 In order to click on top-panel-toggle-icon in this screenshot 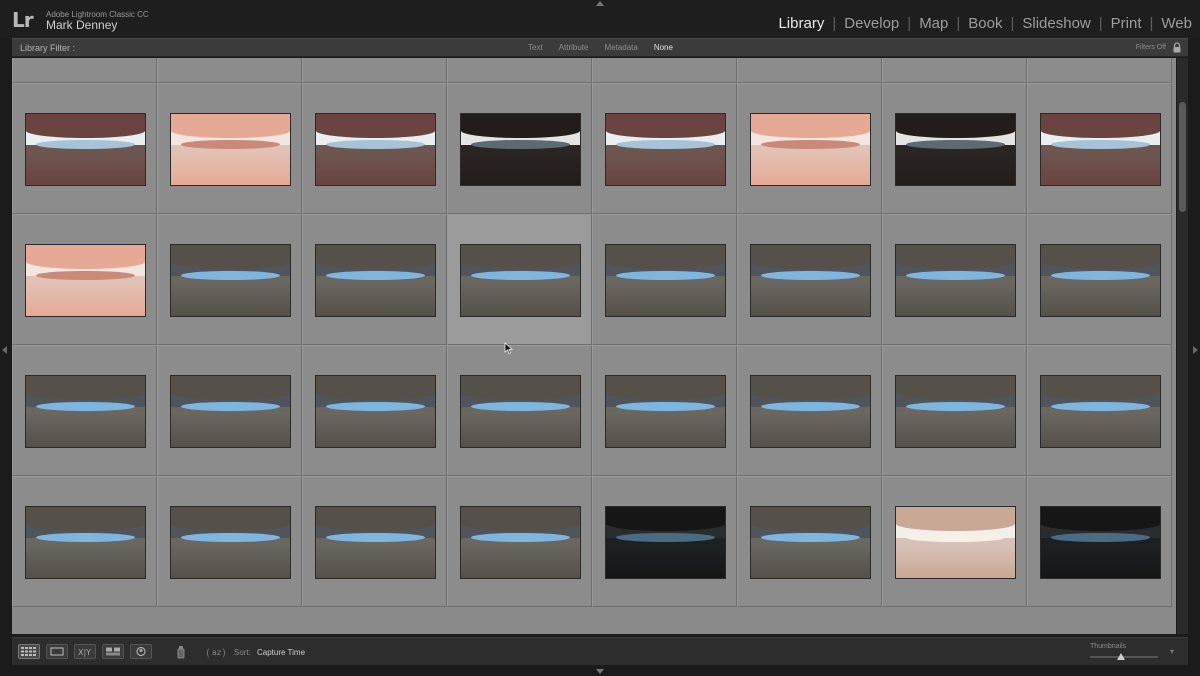, I will do `click(600, 3)`.